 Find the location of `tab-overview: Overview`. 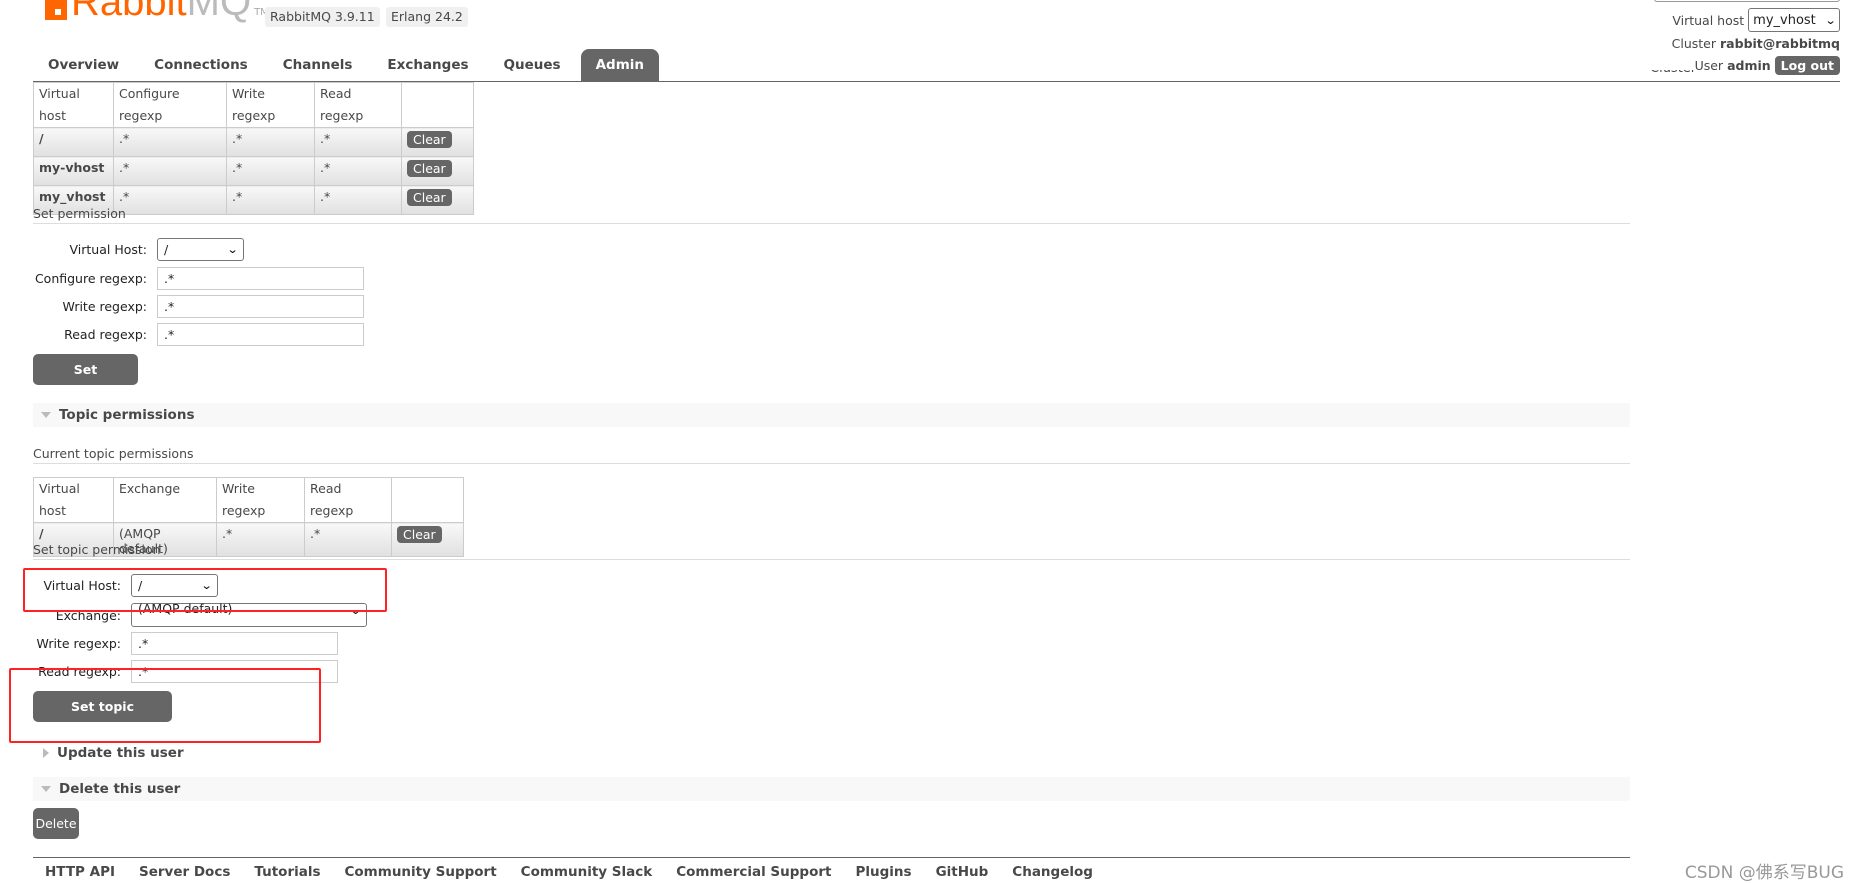

tab-overview: Overview is located at coordinates (83, 65).